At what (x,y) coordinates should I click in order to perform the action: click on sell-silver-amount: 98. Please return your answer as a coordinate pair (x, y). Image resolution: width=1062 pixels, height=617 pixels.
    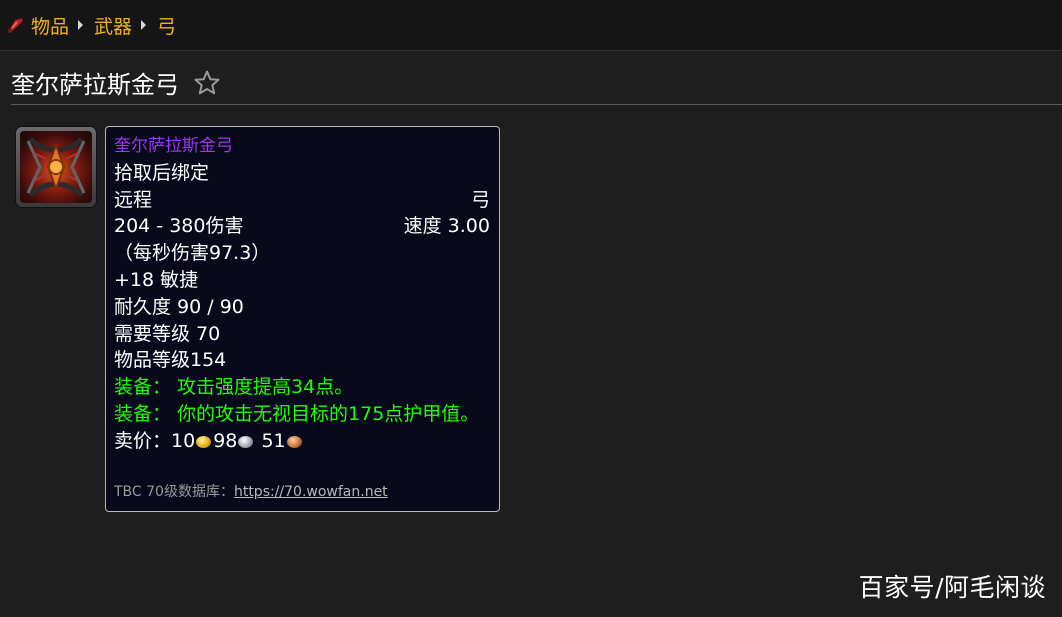
    Looking at the image, I should click on (225, 440).